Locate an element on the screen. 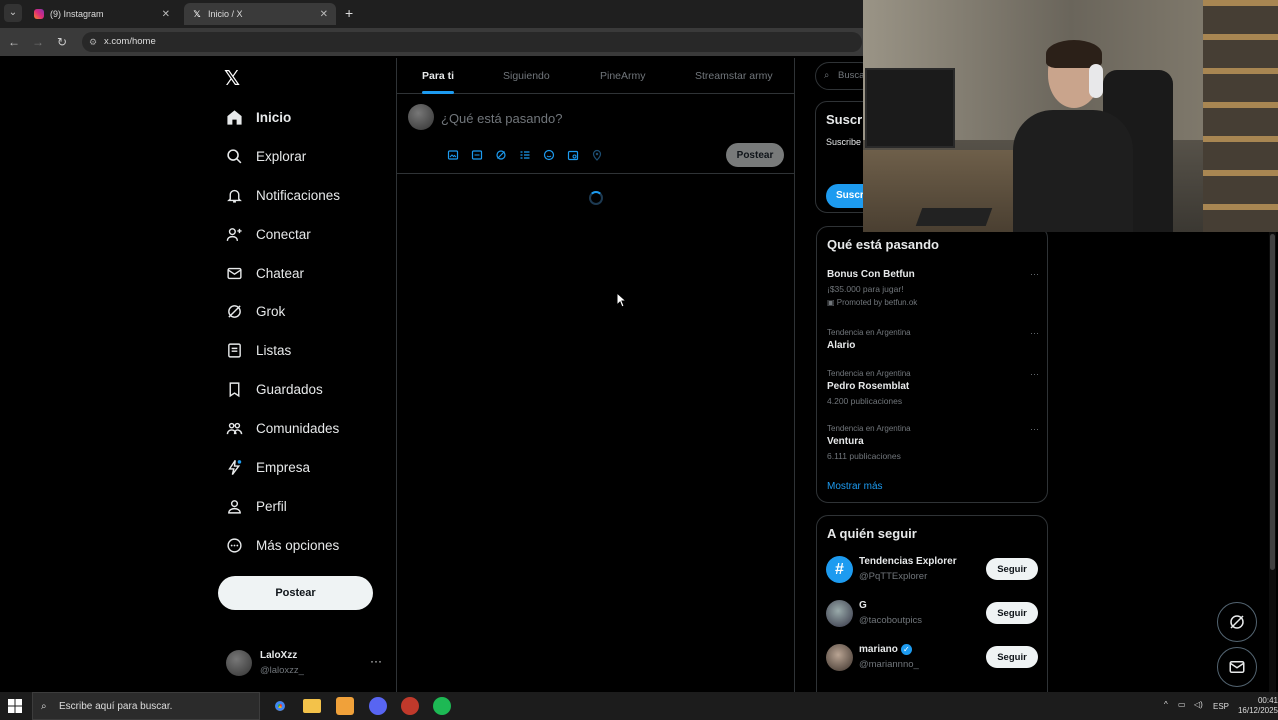 Image resolution: width=1278 pixels, height=720 pixels. url-field: ⚙ x.com/home is located at coordinates (472, 42).